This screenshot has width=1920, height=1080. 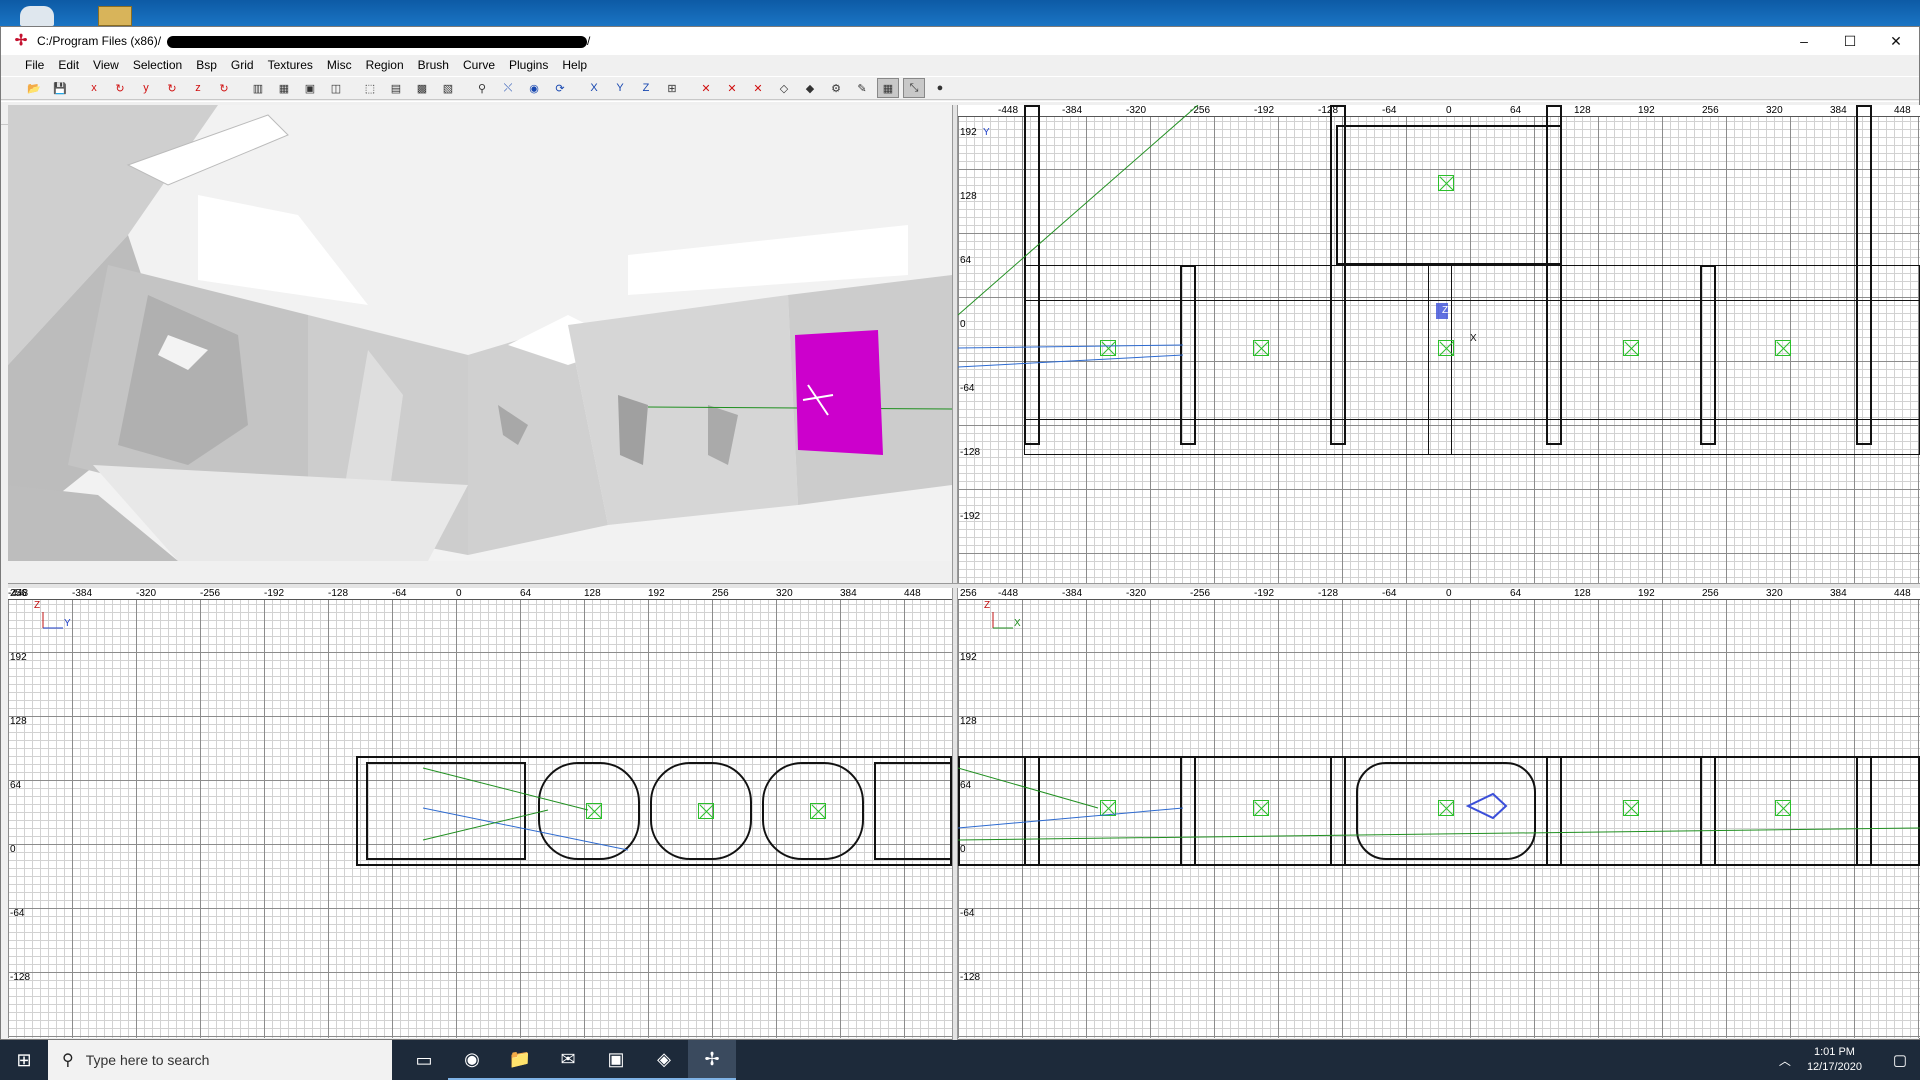 What do you see at coordinates (336, 88) in the screenshot?
I see `clip-icon: ◫` at bounding box center [336, 88].